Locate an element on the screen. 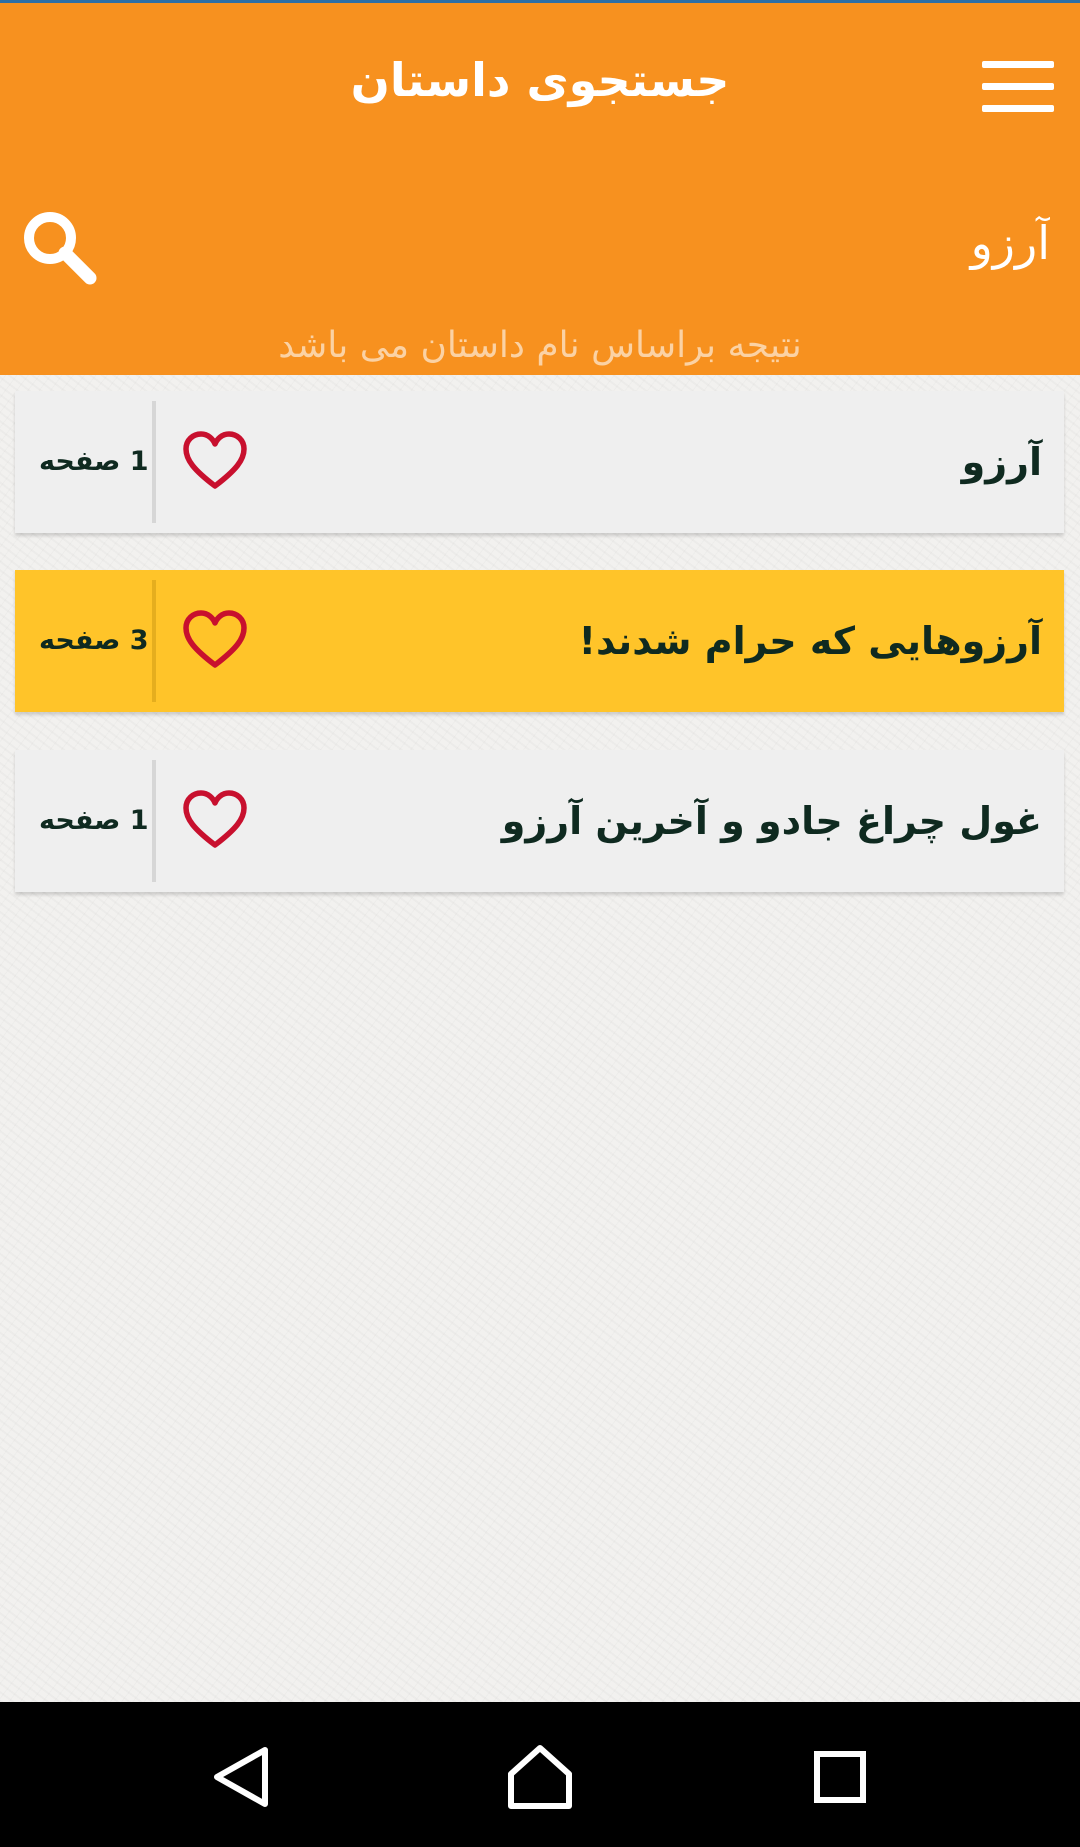 The image size is (1080, 1847). list-item: غول چراغ جادو و آخرین آرزو 1 صفحه is located at coordinates (539, 821).